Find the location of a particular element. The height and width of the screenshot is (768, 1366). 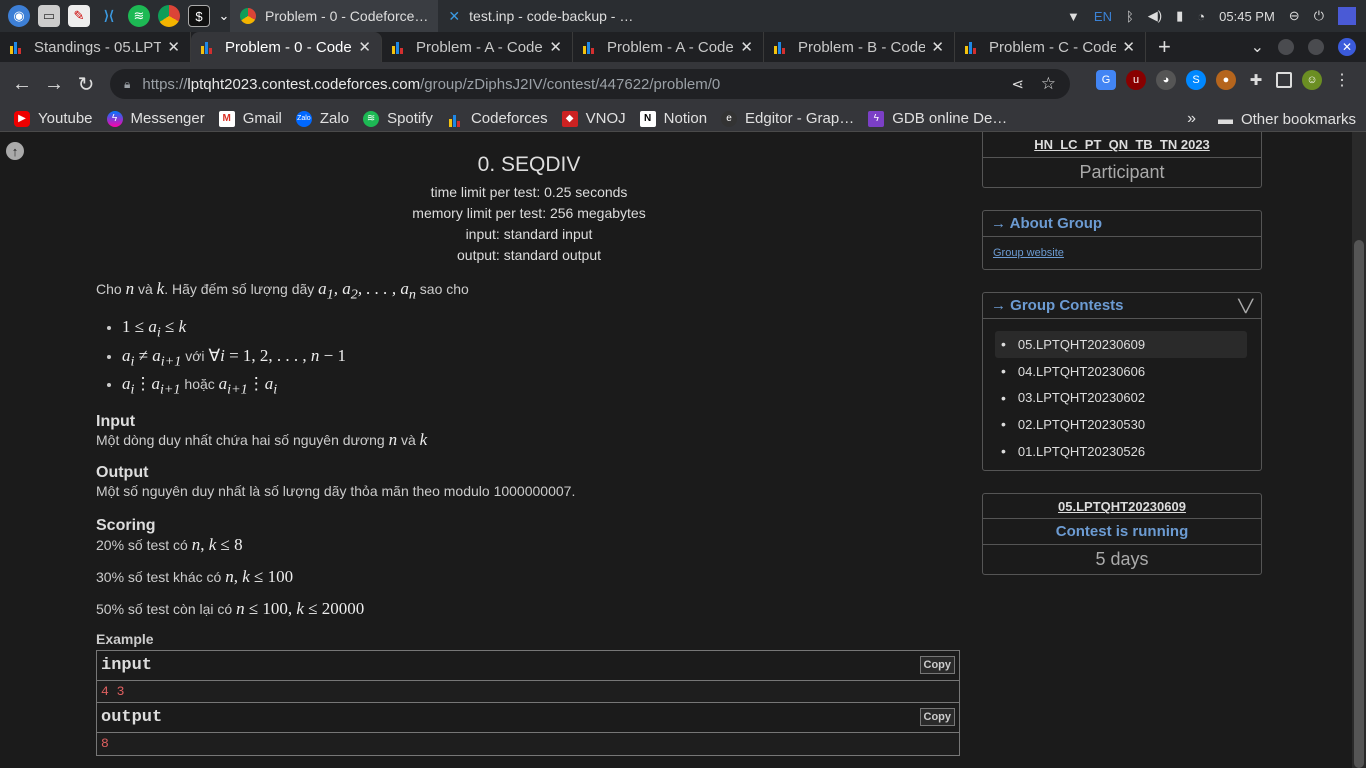

tab-problem-a: Problem - A - Codeforces ✕ is located at coordinates (477, 47).